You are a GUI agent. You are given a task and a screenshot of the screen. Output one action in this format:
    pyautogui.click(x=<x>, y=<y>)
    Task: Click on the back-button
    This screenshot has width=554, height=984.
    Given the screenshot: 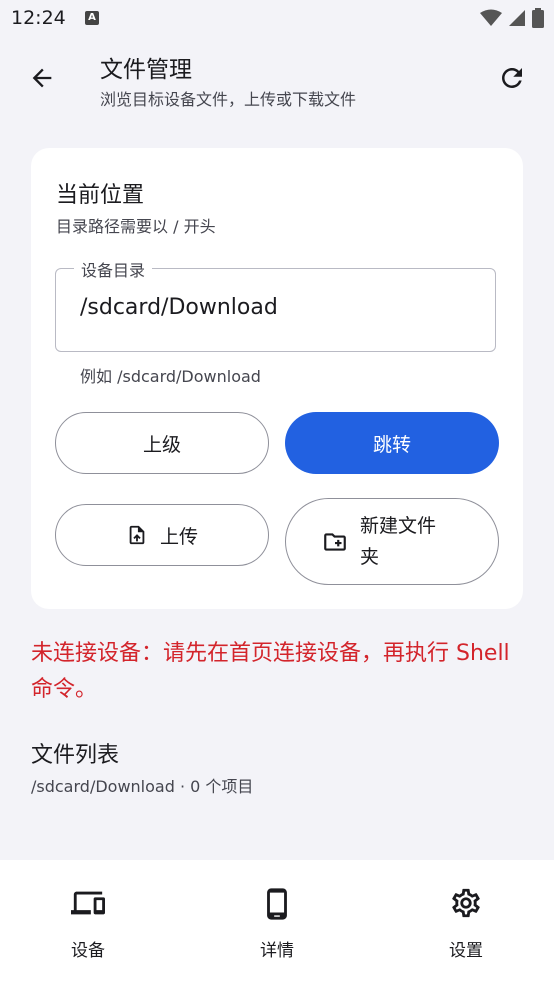 What is the action you would take?
    pyautogui.click(x=42, y=78)
    